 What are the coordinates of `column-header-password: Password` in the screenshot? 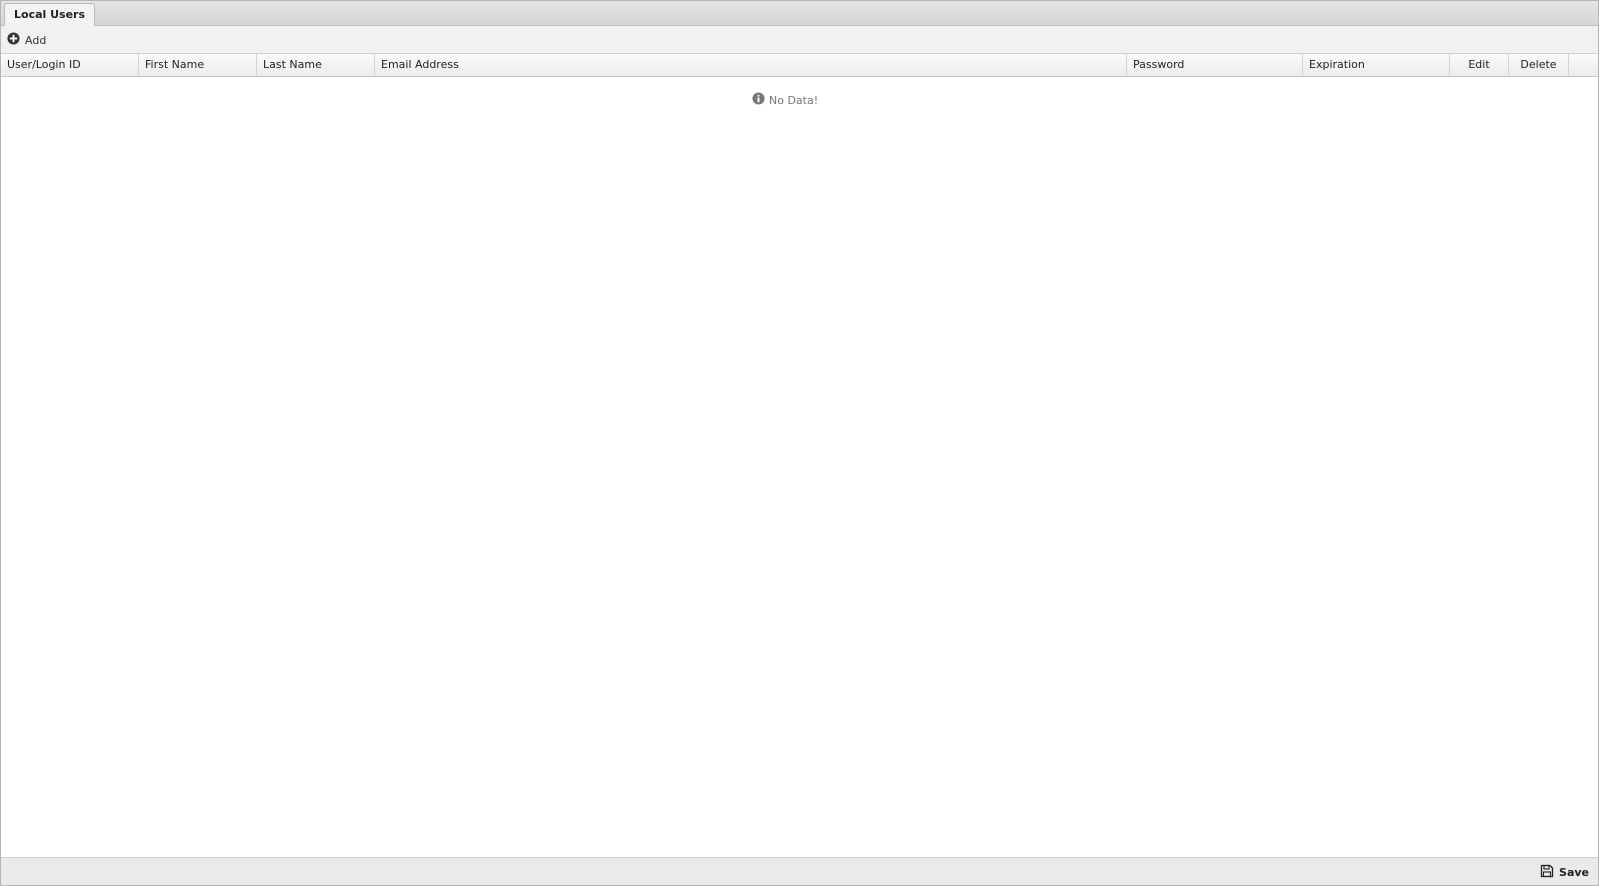 It's located at (1215, 65).